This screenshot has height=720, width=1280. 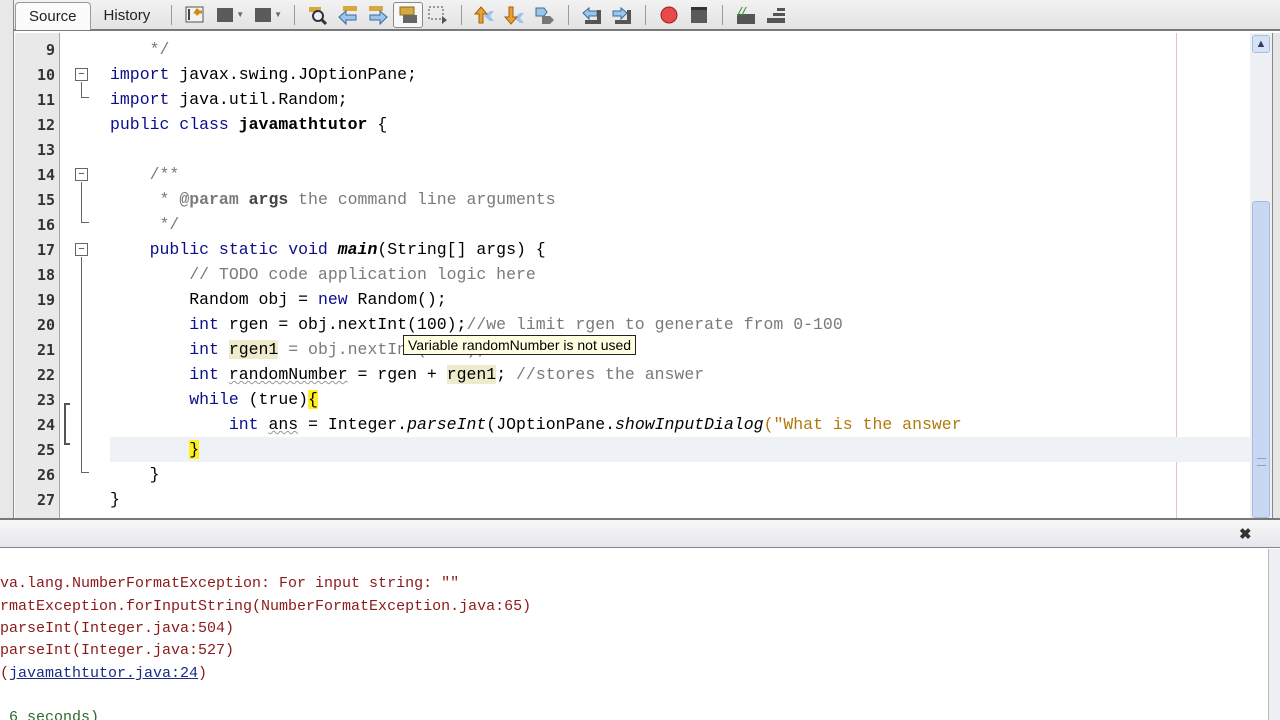 What do you see at coordinates (117, 650) in the screenshot?
I see `console-line: parseInt(Integer.java:527)` at bounding box center [117, 650].